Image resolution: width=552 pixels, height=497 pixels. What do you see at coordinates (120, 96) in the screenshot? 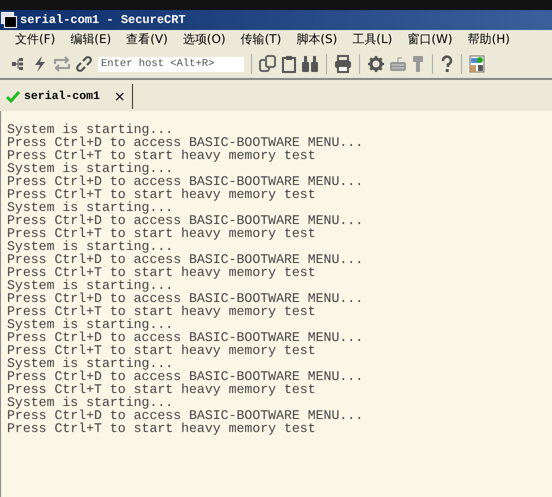
I see `close-button: ×` at bounding box center [120, 96].